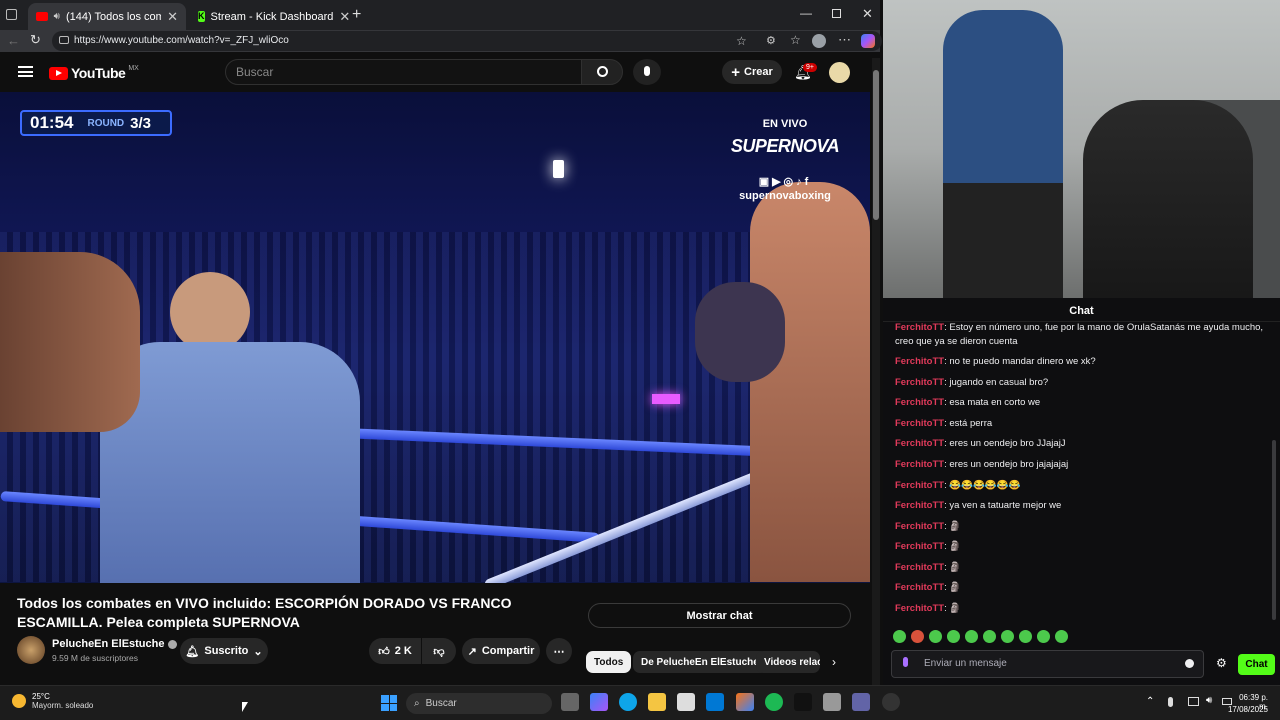 The height and width of the screenshot is (720, 1280). Describe the element at coordinates (686, 702) in the screenshot. I see `store-icon` at that location.